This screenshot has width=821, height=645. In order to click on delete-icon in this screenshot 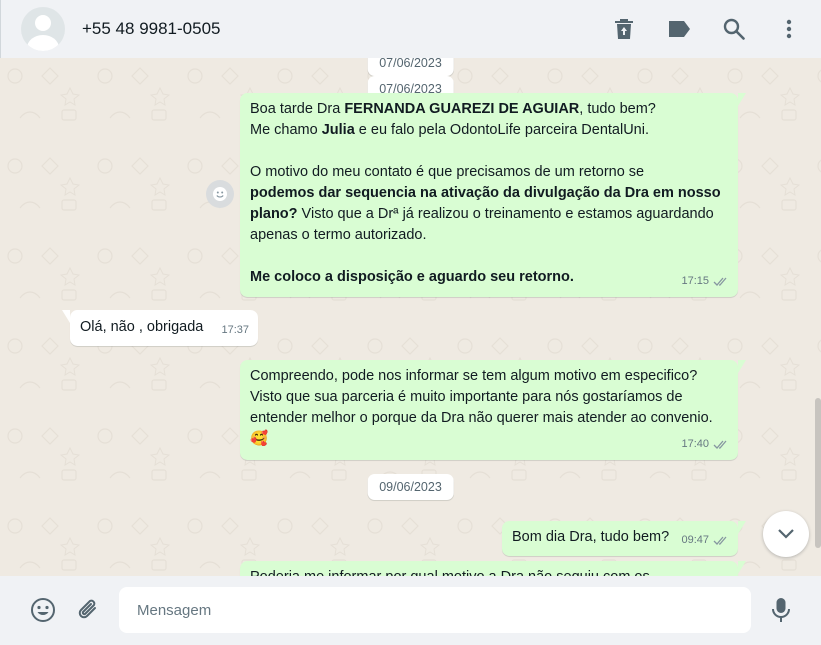, I will do `click(624, 29)`.